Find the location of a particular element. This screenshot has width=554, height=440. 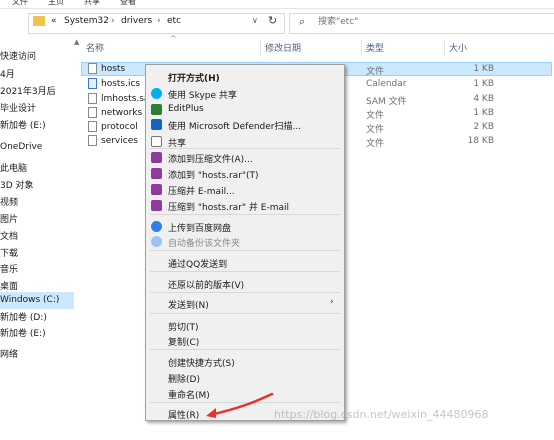

menu-item-cut: 剪切(T) is located at coordinates (183, 326).